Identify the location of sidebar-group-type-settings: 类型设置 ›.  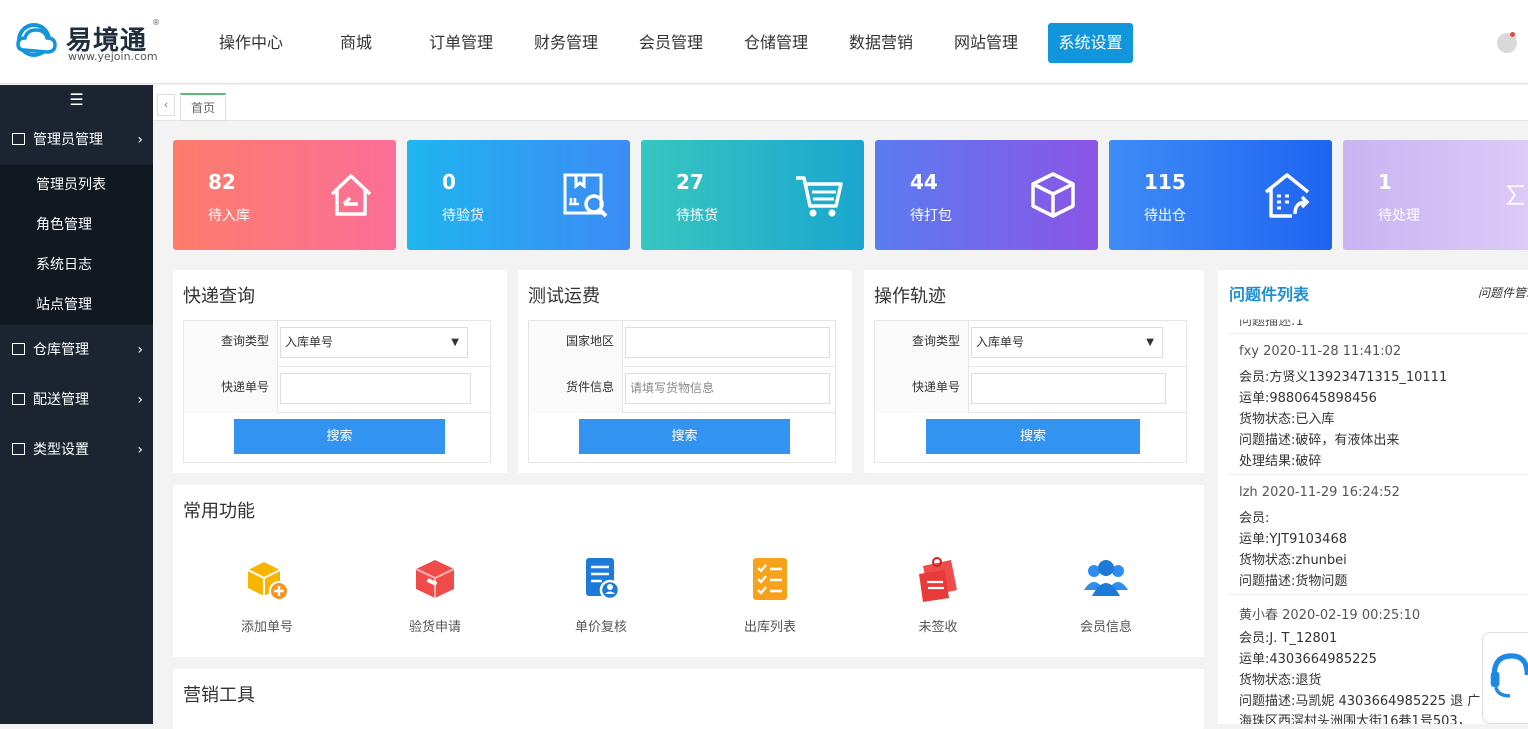
(76, 450).